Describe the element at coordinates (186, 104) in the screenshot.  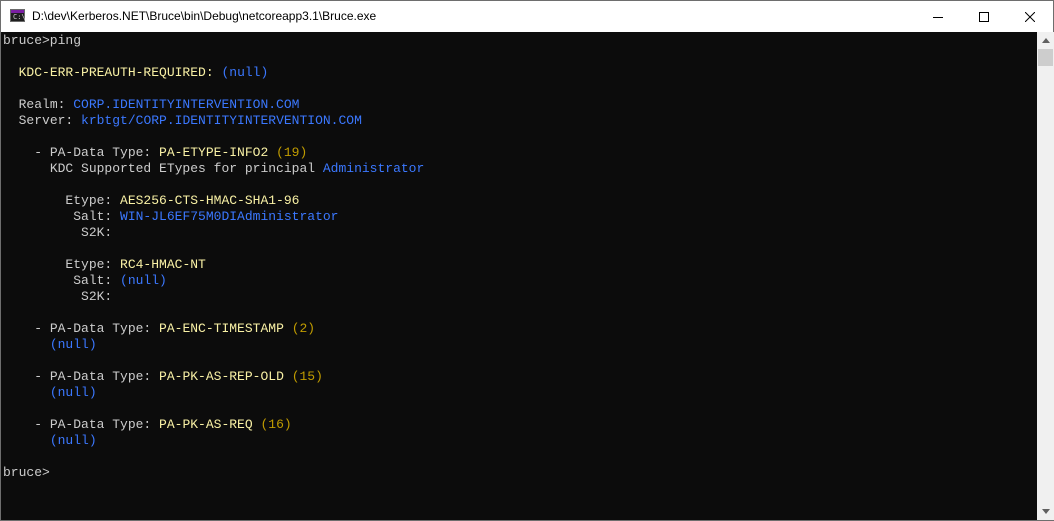
I see `realm-value: CORP.IDENTITYINTERVENTION.COM` at that location.